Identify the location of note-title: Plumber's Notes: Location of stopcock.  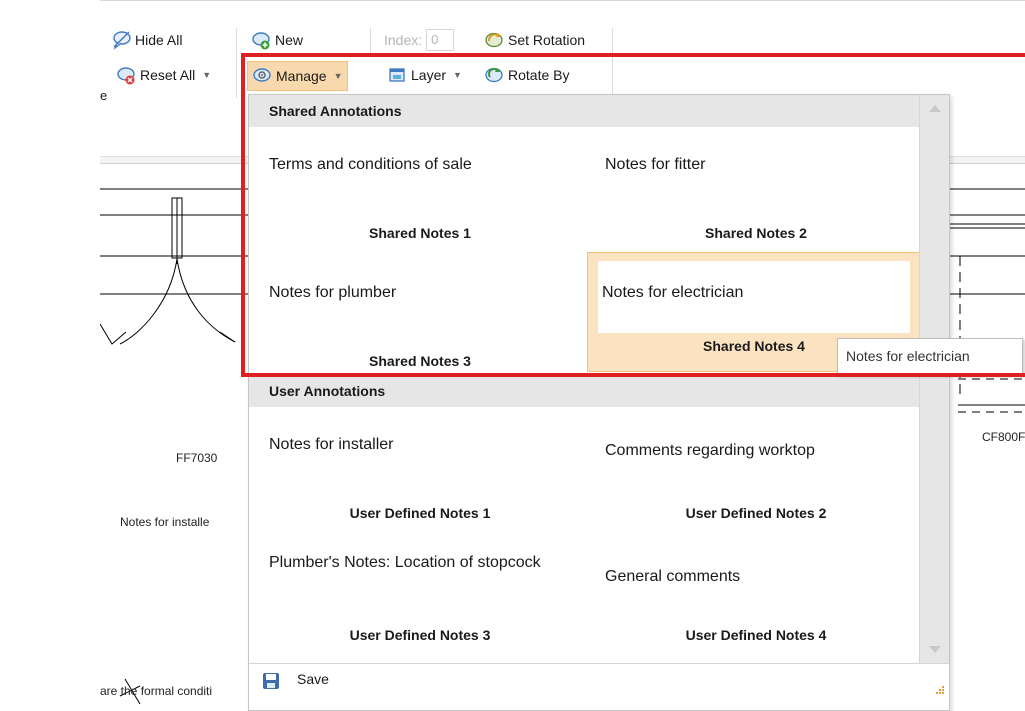
(405, 562).